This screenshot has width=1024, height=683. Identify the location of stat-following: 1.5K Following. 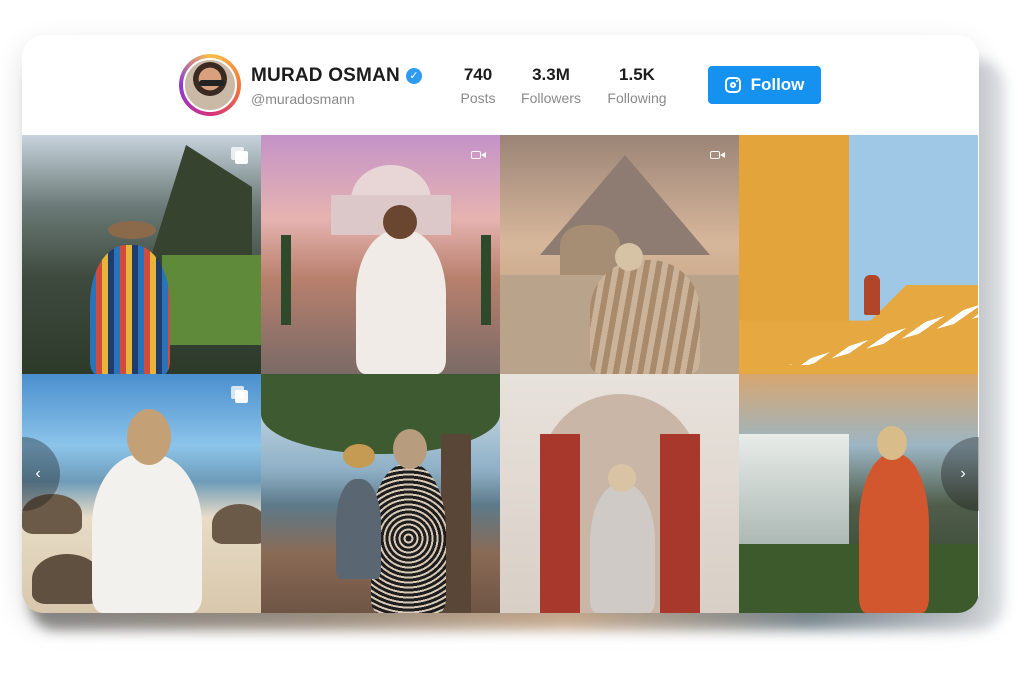
(637, 85).